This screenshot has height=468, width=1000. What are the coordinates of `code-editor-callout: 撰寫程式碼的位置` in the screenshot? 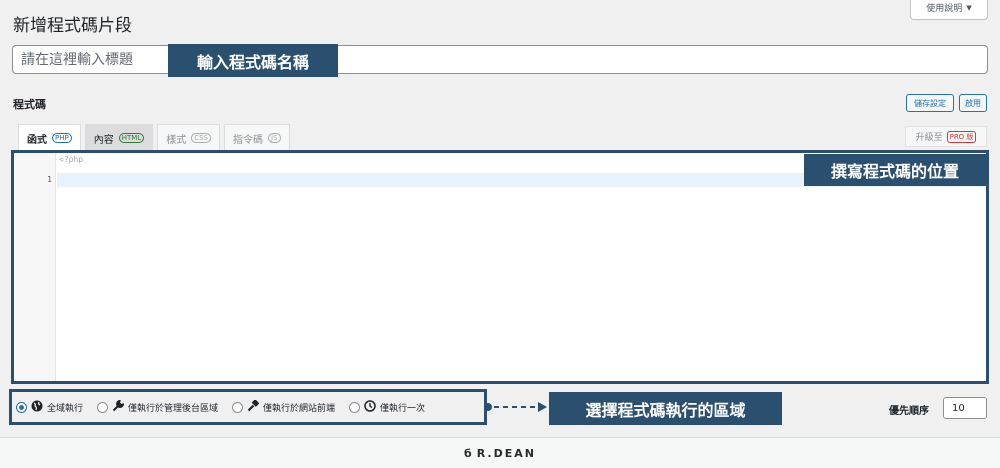 It's located at (895, 170).